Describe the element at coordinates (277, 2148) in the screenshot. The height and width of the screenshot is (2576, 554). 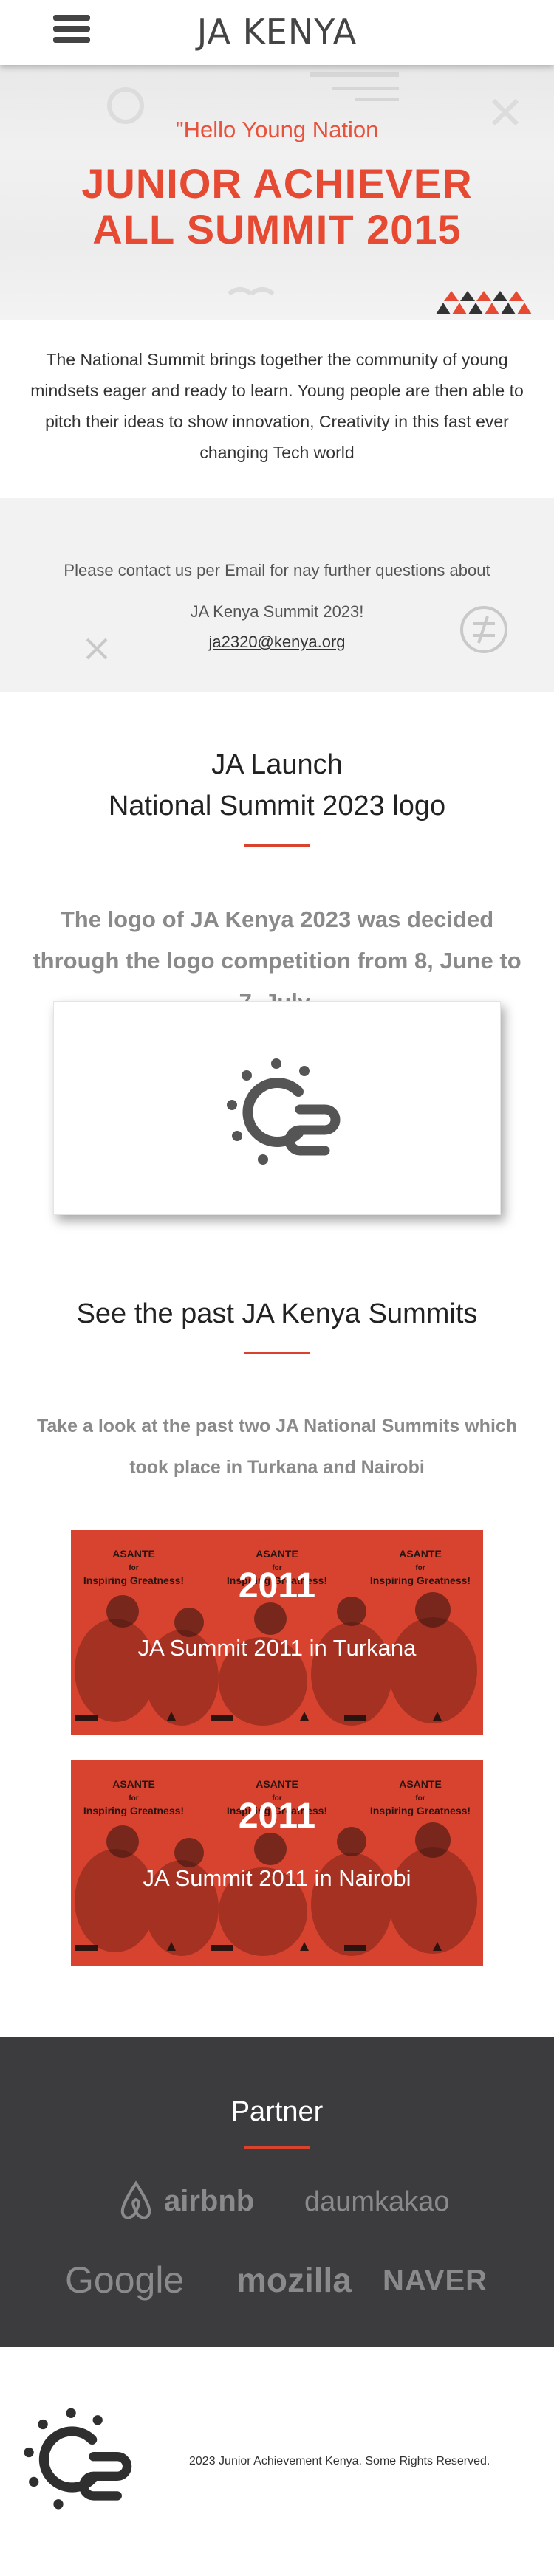
I see `partner-divider` at that location.